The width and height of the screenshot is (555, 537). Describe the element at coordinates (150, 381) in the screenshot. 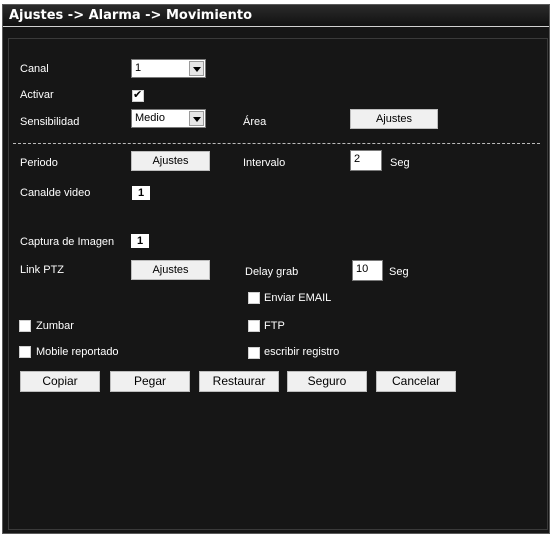

I see `pegar-button: Pegar` at that location.